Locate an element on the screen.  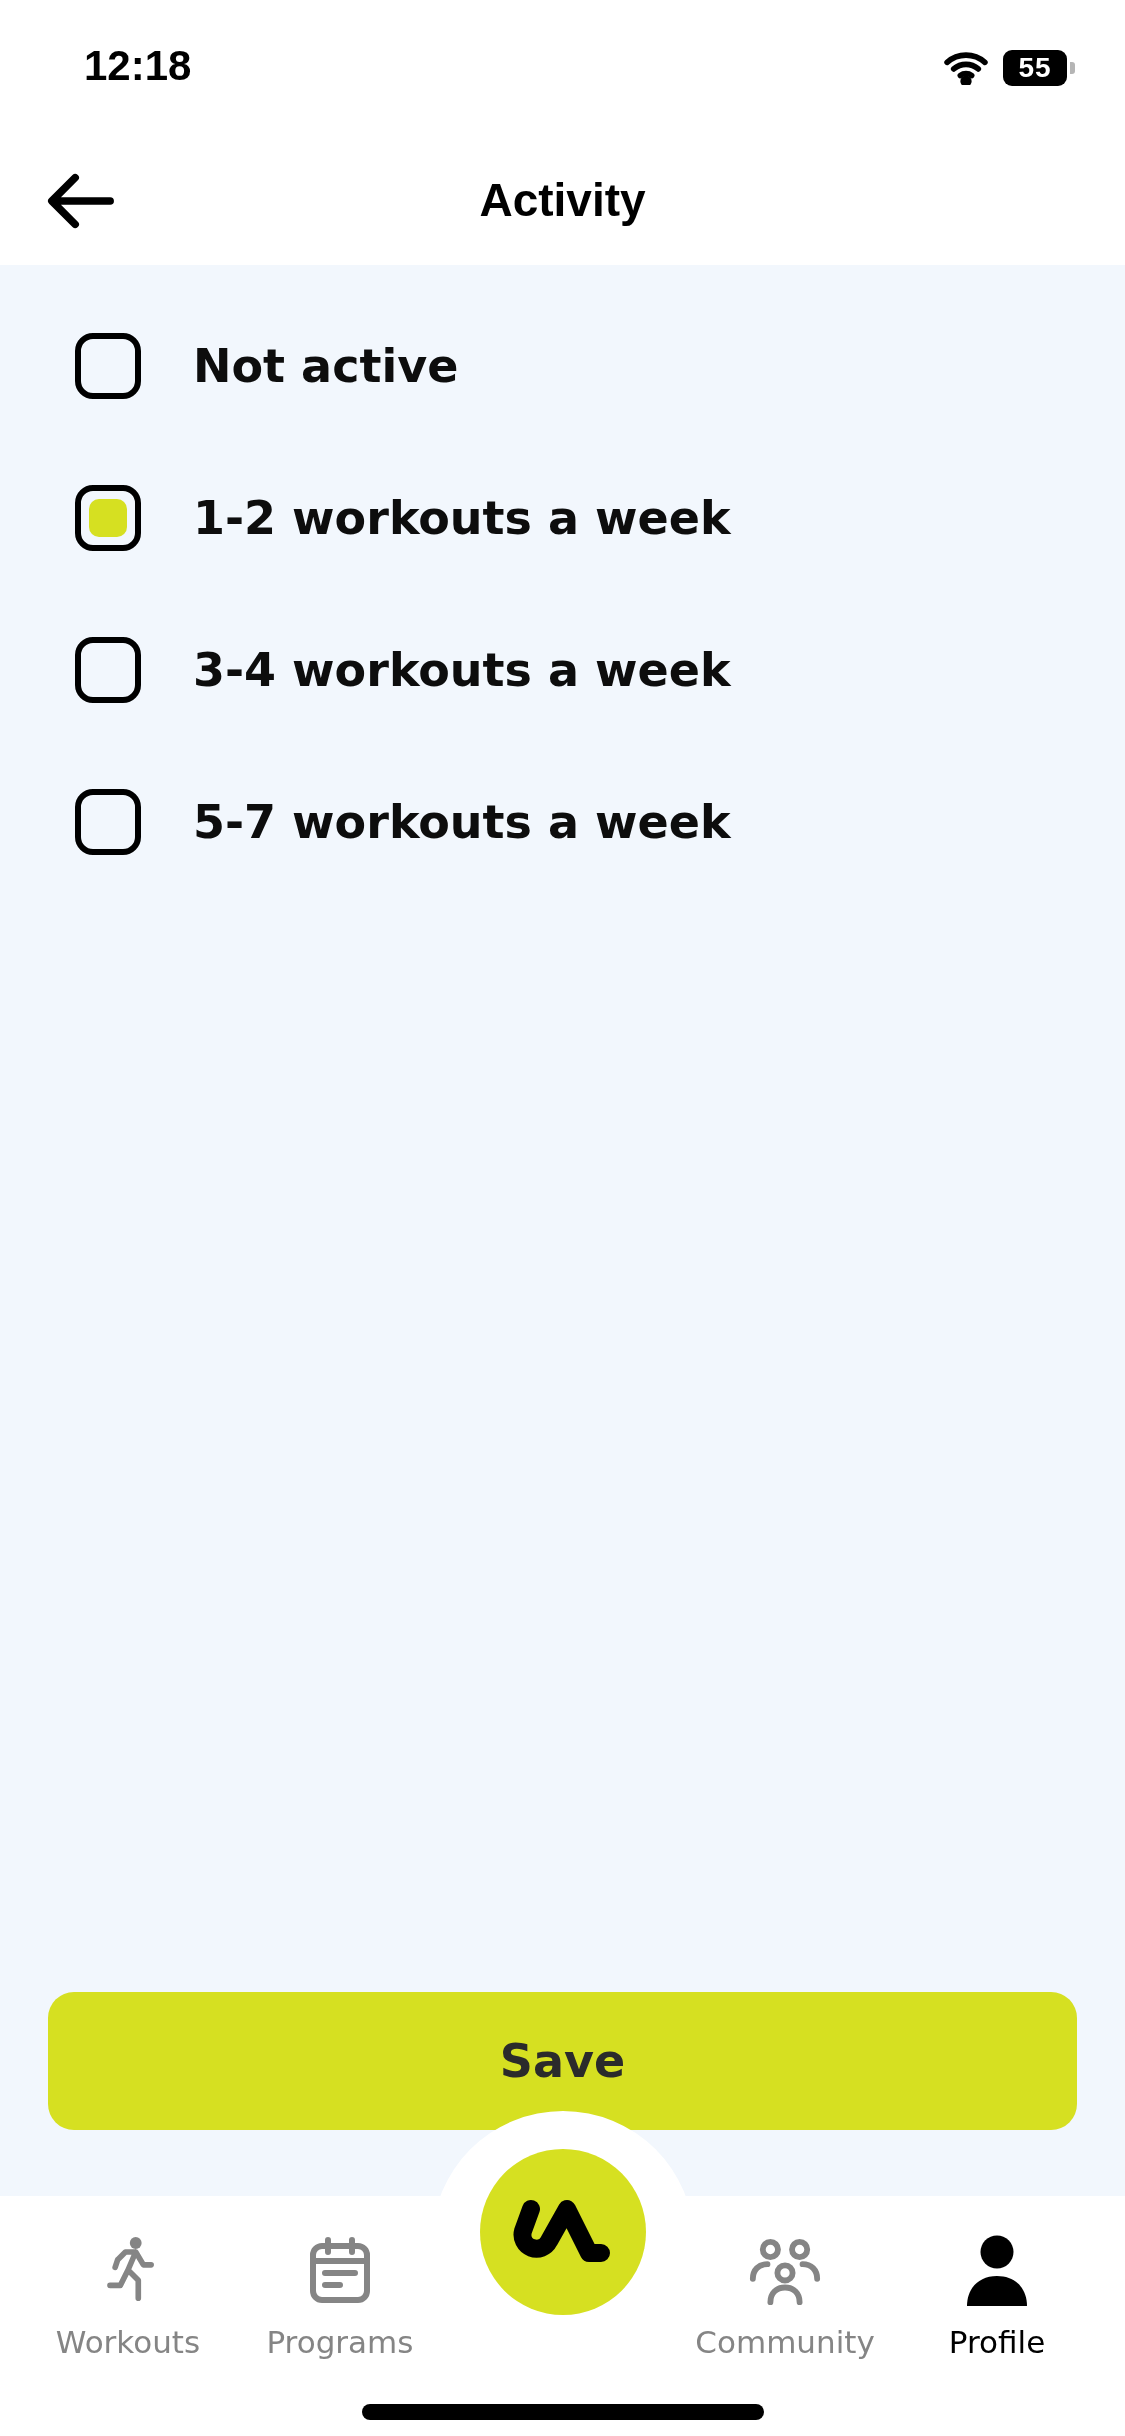
tab-item: Programs is located at coordinates (339, 2316).